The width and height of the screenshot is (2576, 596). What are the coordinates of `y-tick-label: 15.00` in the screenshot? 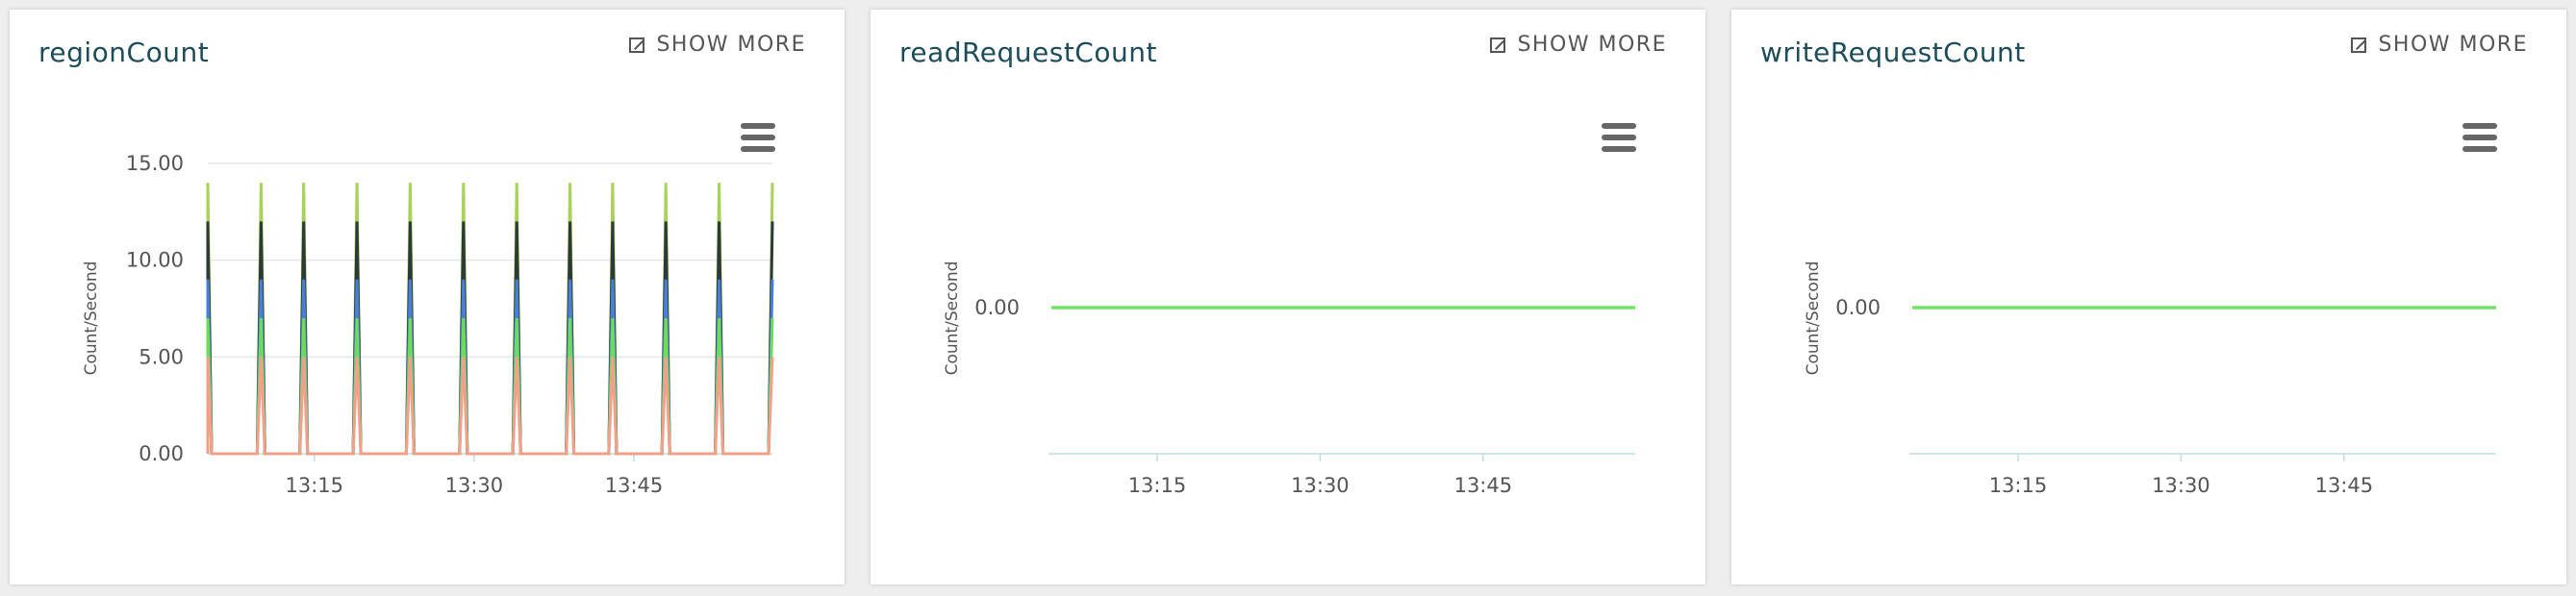 It's located at (155, 163).